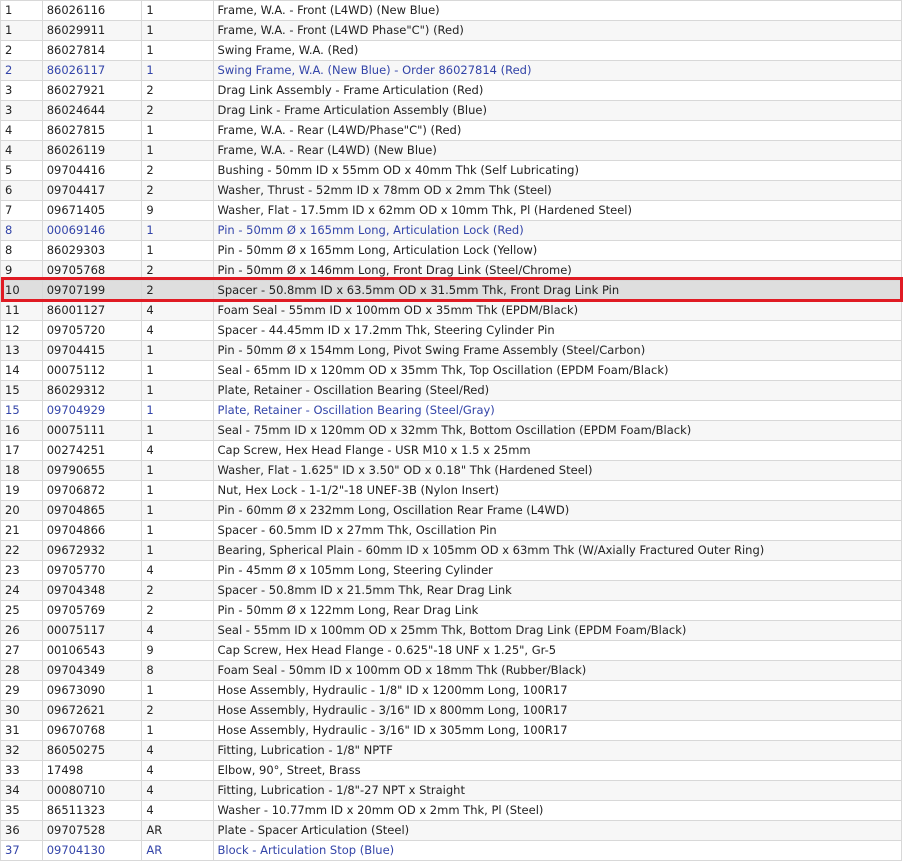  I want to click on ref-number-cell: 27, so click(21, 650).